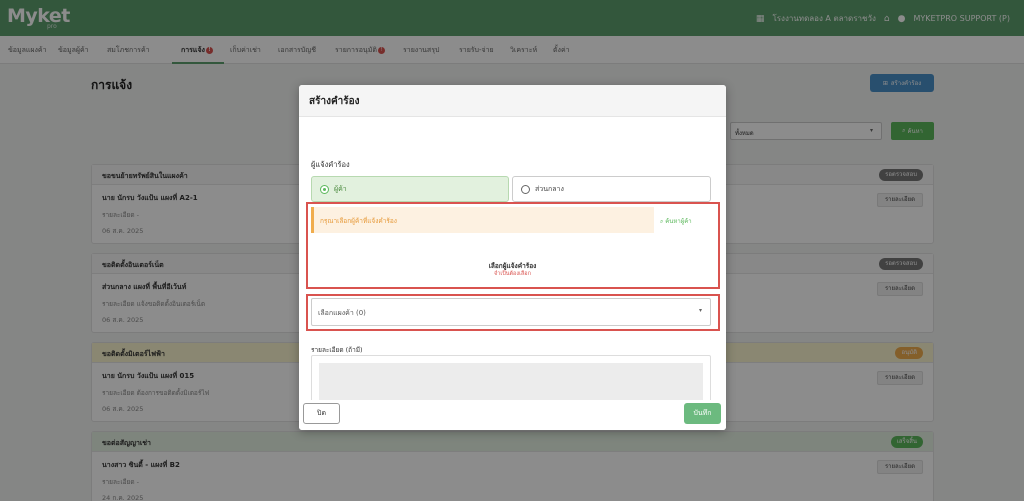 The height and width of the screenshot is (501, 1024). Describe the element at coordinates (512, 274) in the screenshot. I see `required-text: จำเป็นต้องเลือก` at that location.